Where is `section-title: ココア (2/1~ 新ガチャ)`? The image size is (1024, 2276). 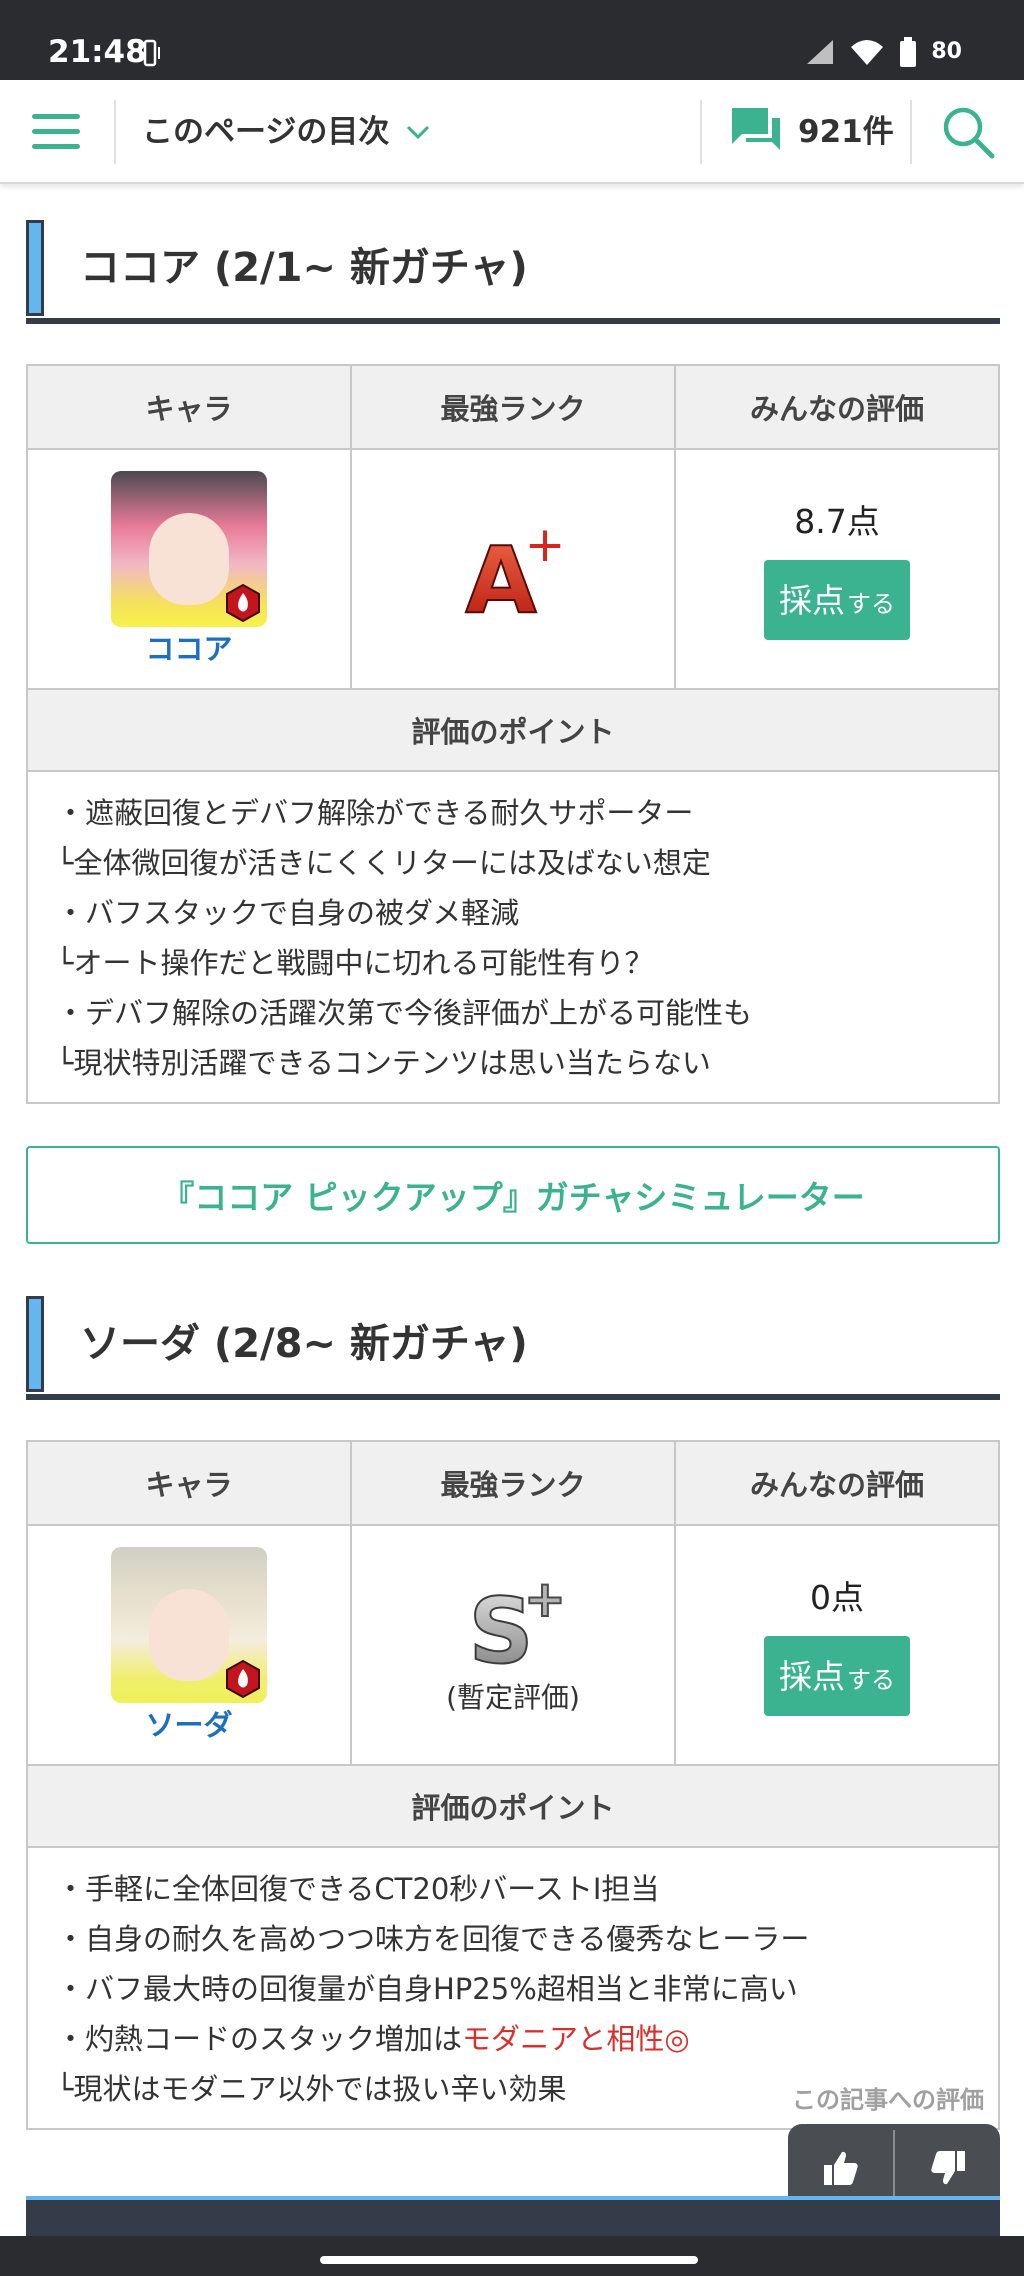 section-title: ココア (2/1~ 新ガチャ) is located at coordinates (304, 268).